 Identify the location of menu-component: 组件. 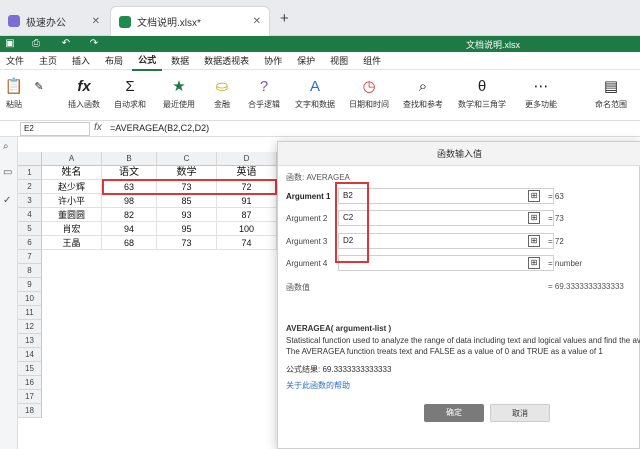
(372, 61).